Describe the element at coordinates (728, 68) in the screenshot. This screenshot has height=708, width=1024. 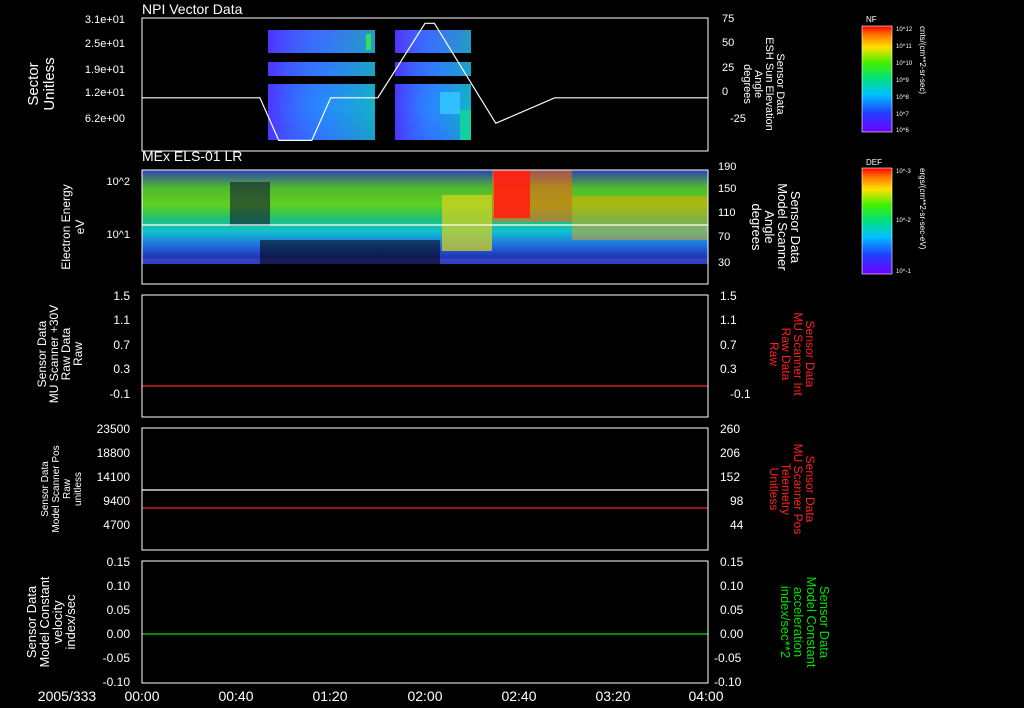
I see `tick-label: 25` at that location.